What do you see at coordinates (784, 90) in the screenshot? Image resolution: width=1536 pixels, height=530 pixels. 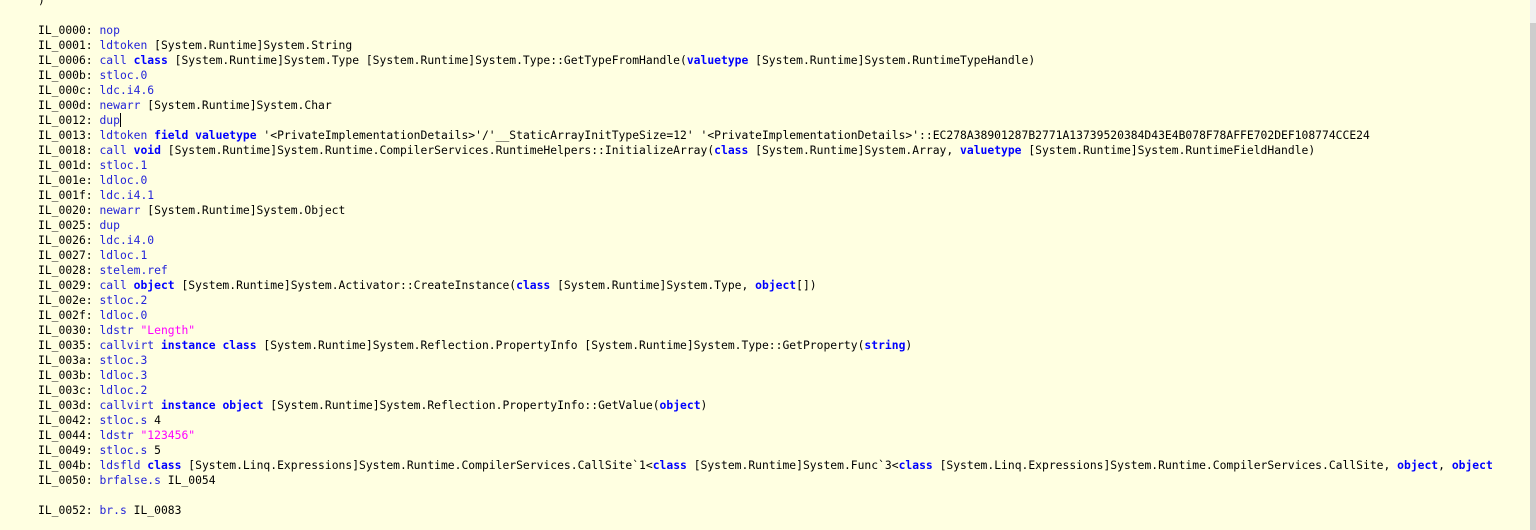 I see `code-line: IL_000c: ldc.i4.6` at bounding box center [784, 90].